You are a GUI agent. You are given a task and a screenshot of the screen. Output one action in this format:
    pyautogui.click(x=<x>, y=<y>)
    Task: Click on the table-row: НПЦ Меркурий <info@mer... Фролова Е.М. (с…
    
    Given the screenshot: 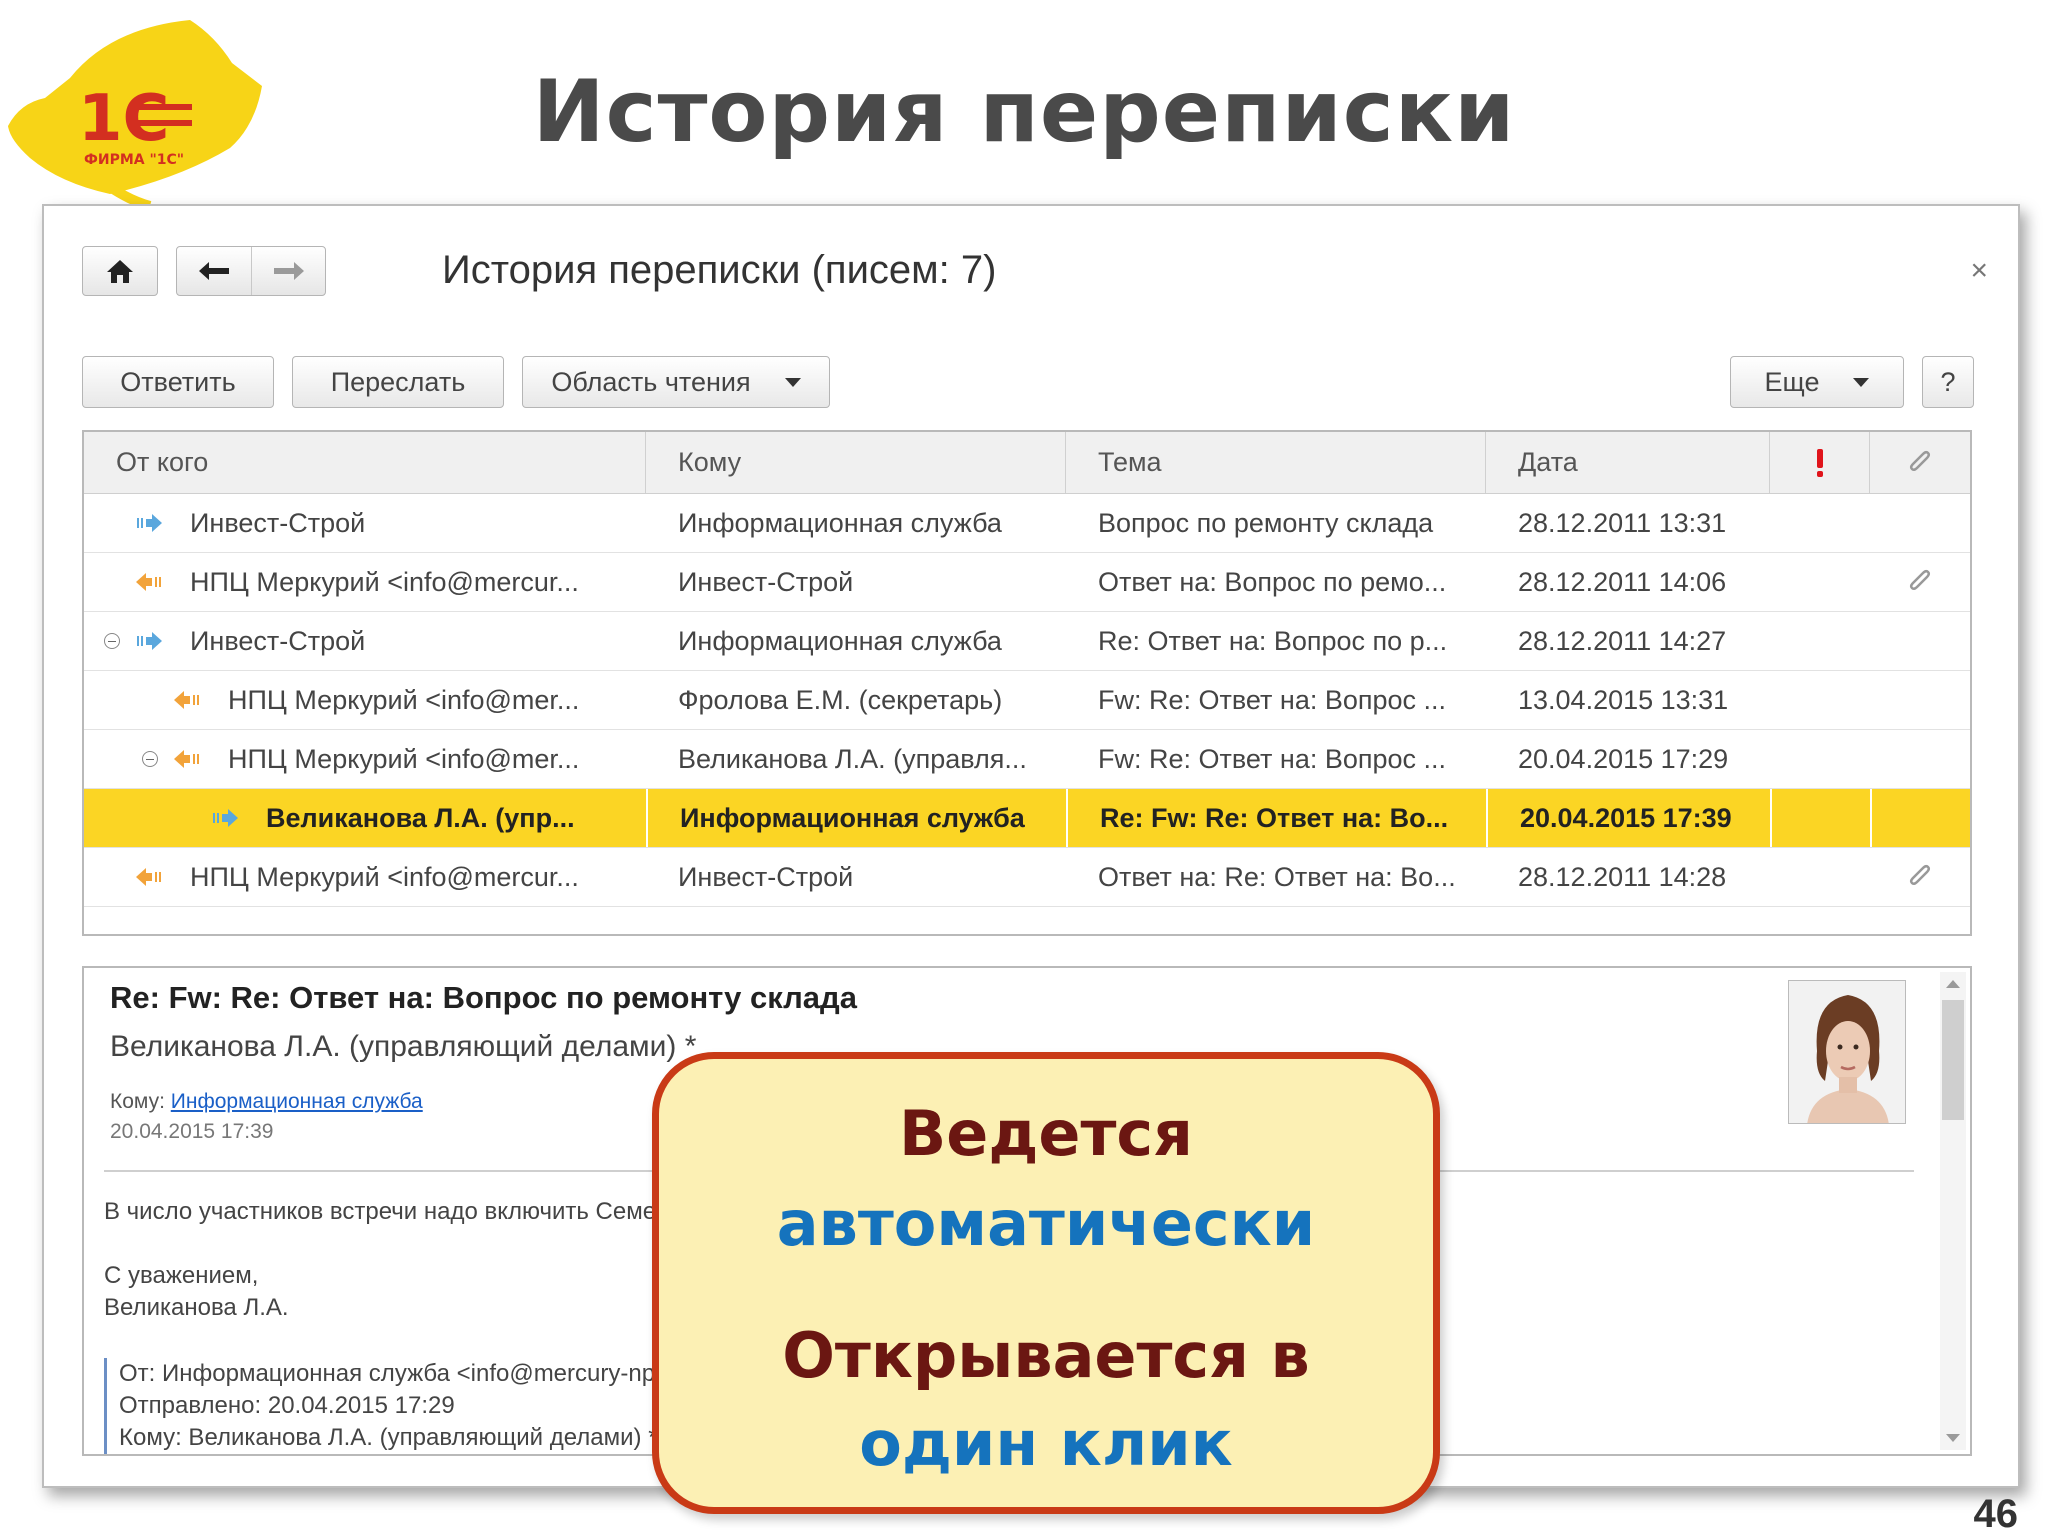 What is the action you would take?
    pyautogui.click(x=1027, y=700)
    